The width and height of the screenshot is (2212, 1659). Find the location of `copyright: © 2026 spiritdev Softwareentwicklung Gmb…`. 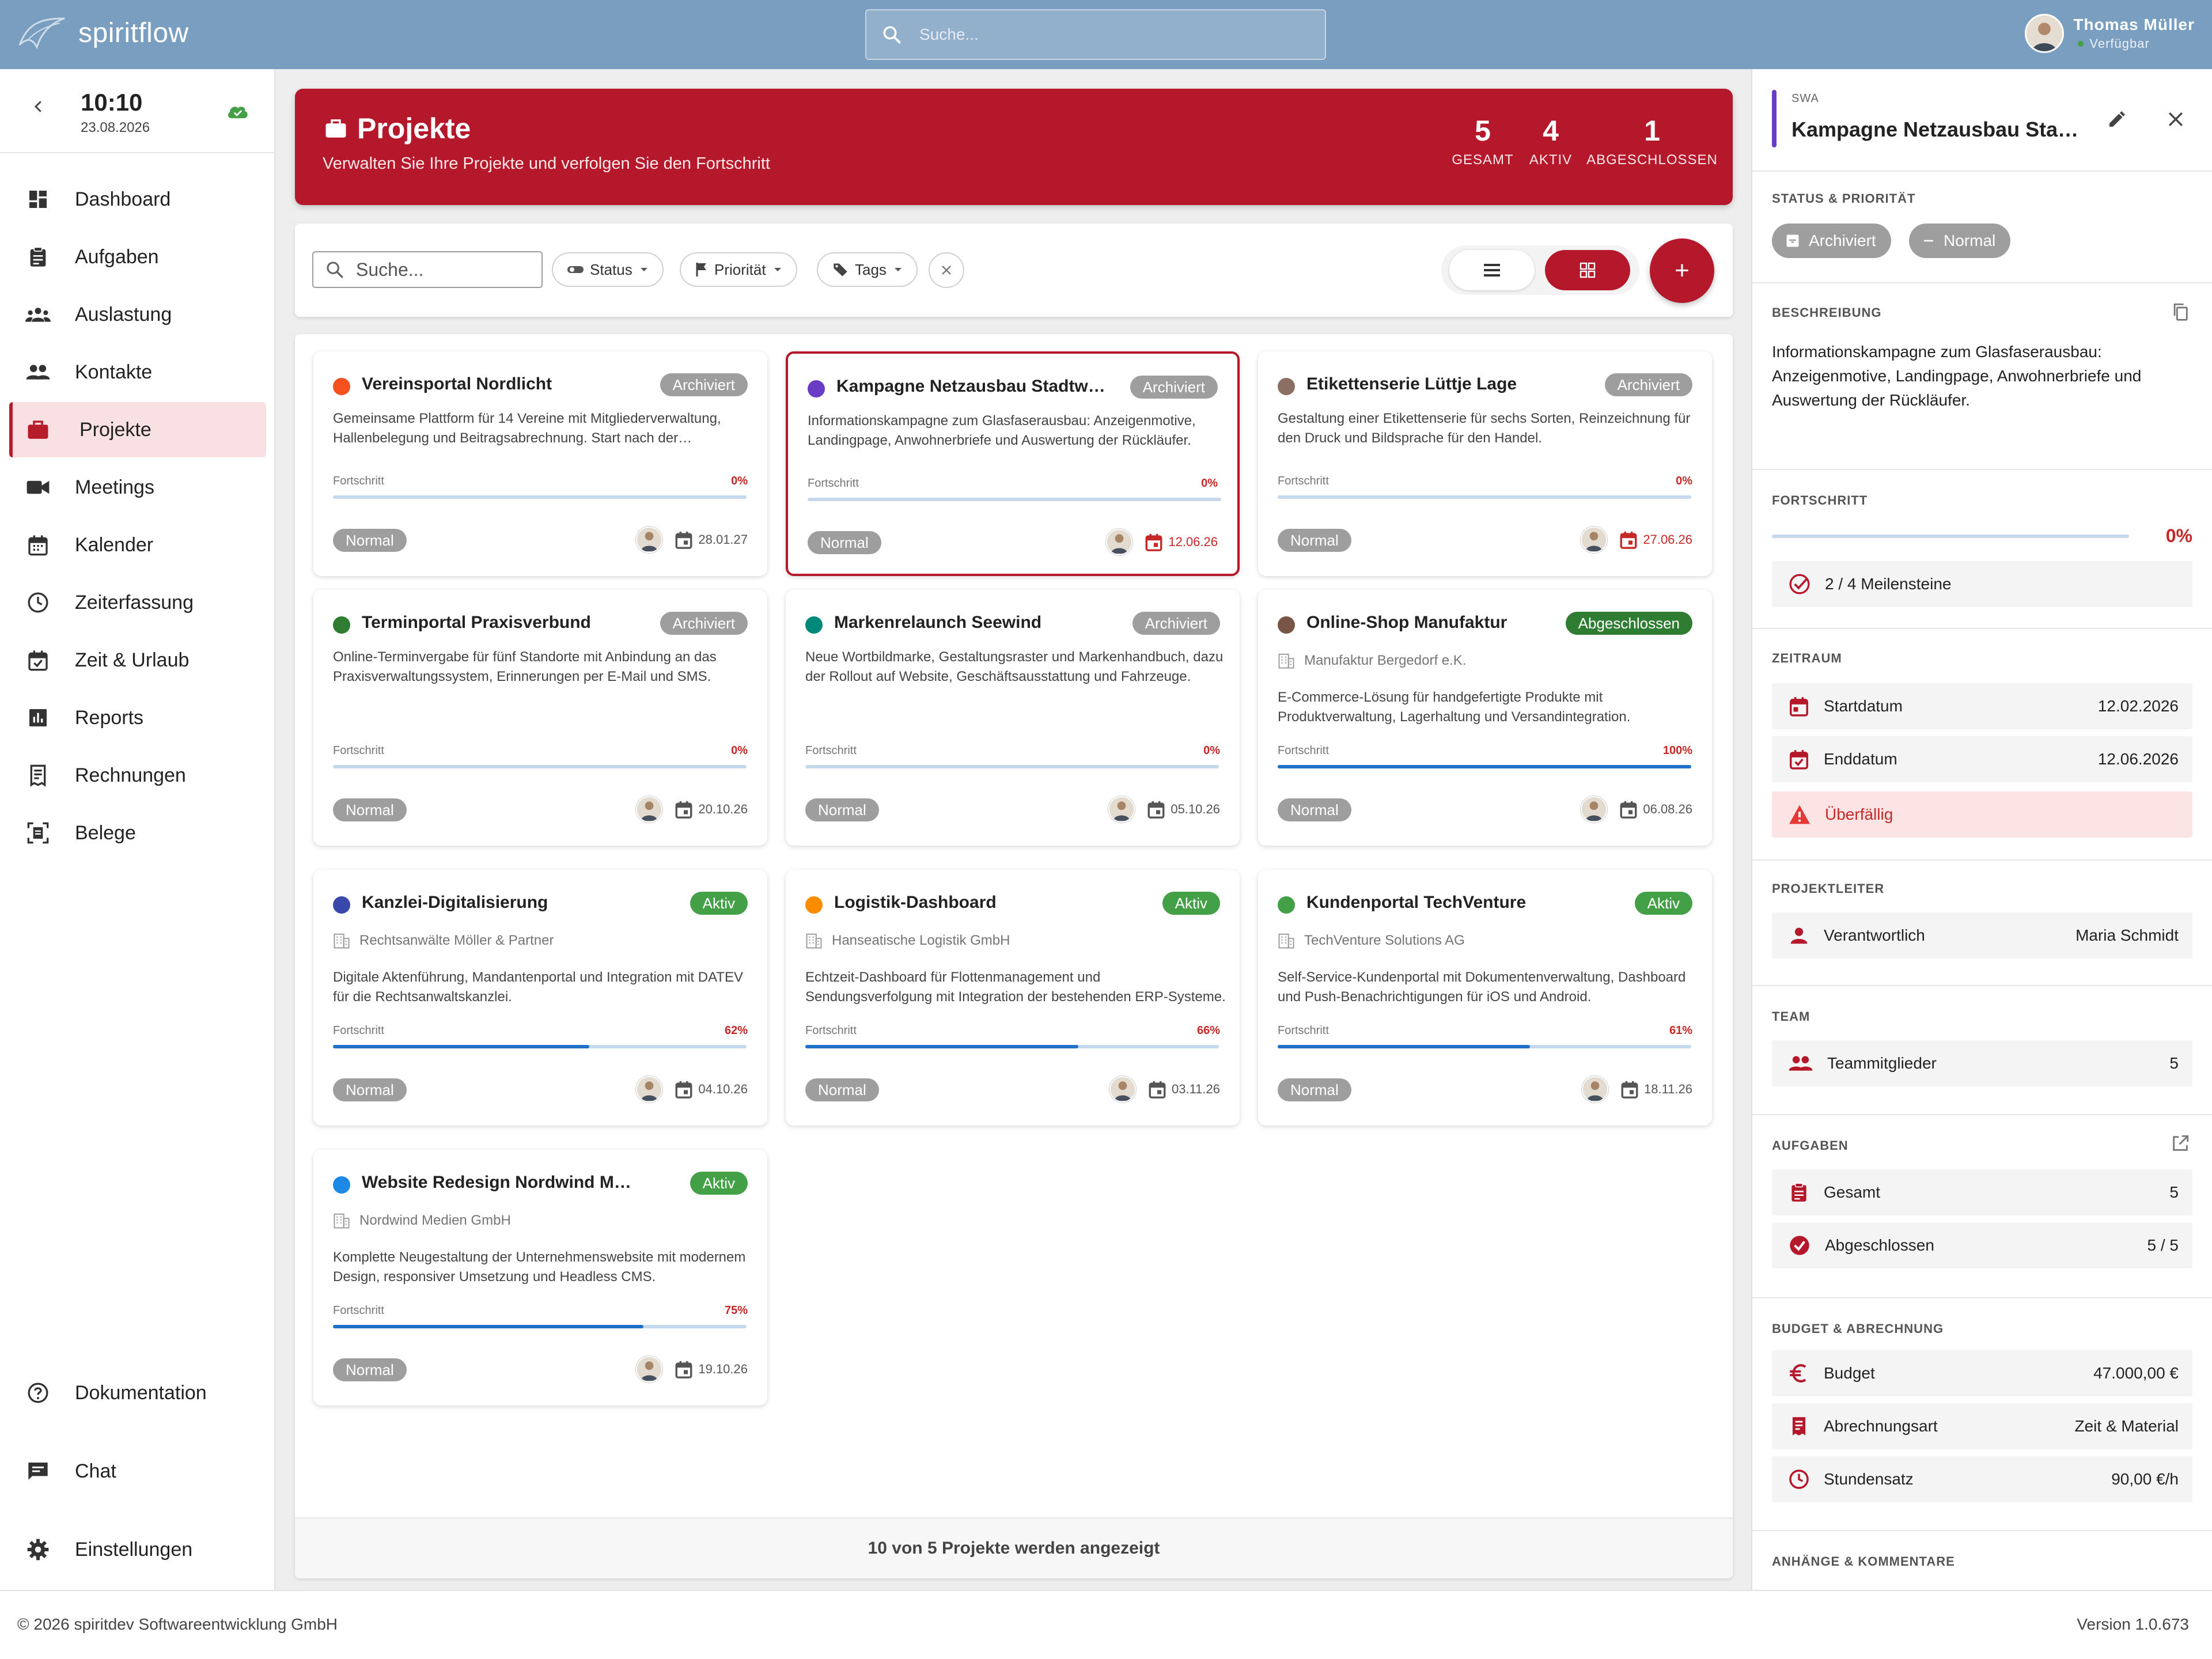

copyright: © 2026 spiritdev Softwareentwicklung Gmb… is located at coordinates (177, 1624).